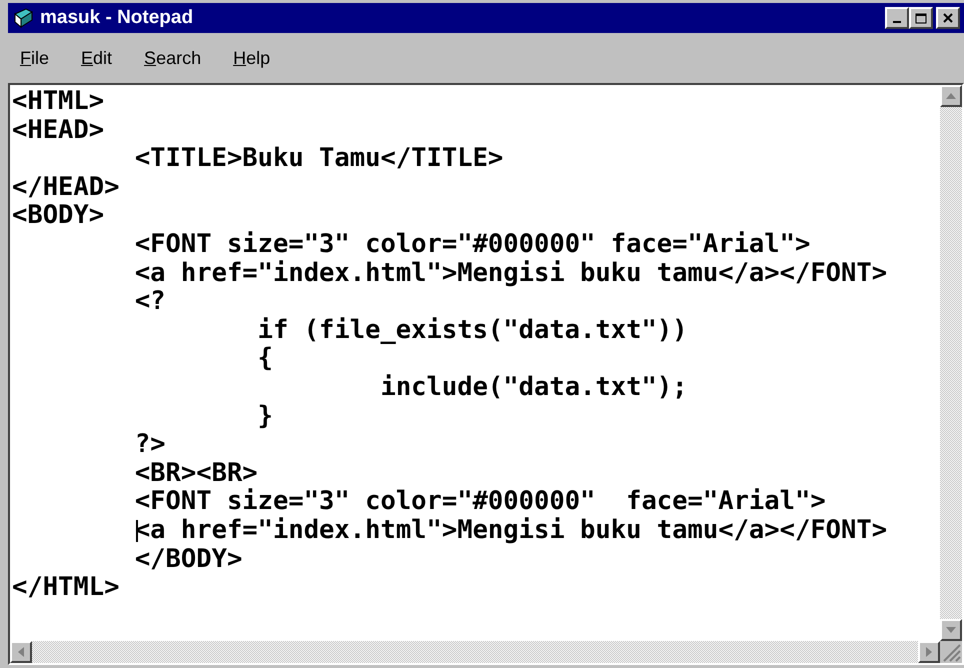 The width and height of the screenshot is (964, 668). I want to click on code-line: <TITLE>Buku Tamu</TITLE>, so click(319, 158).